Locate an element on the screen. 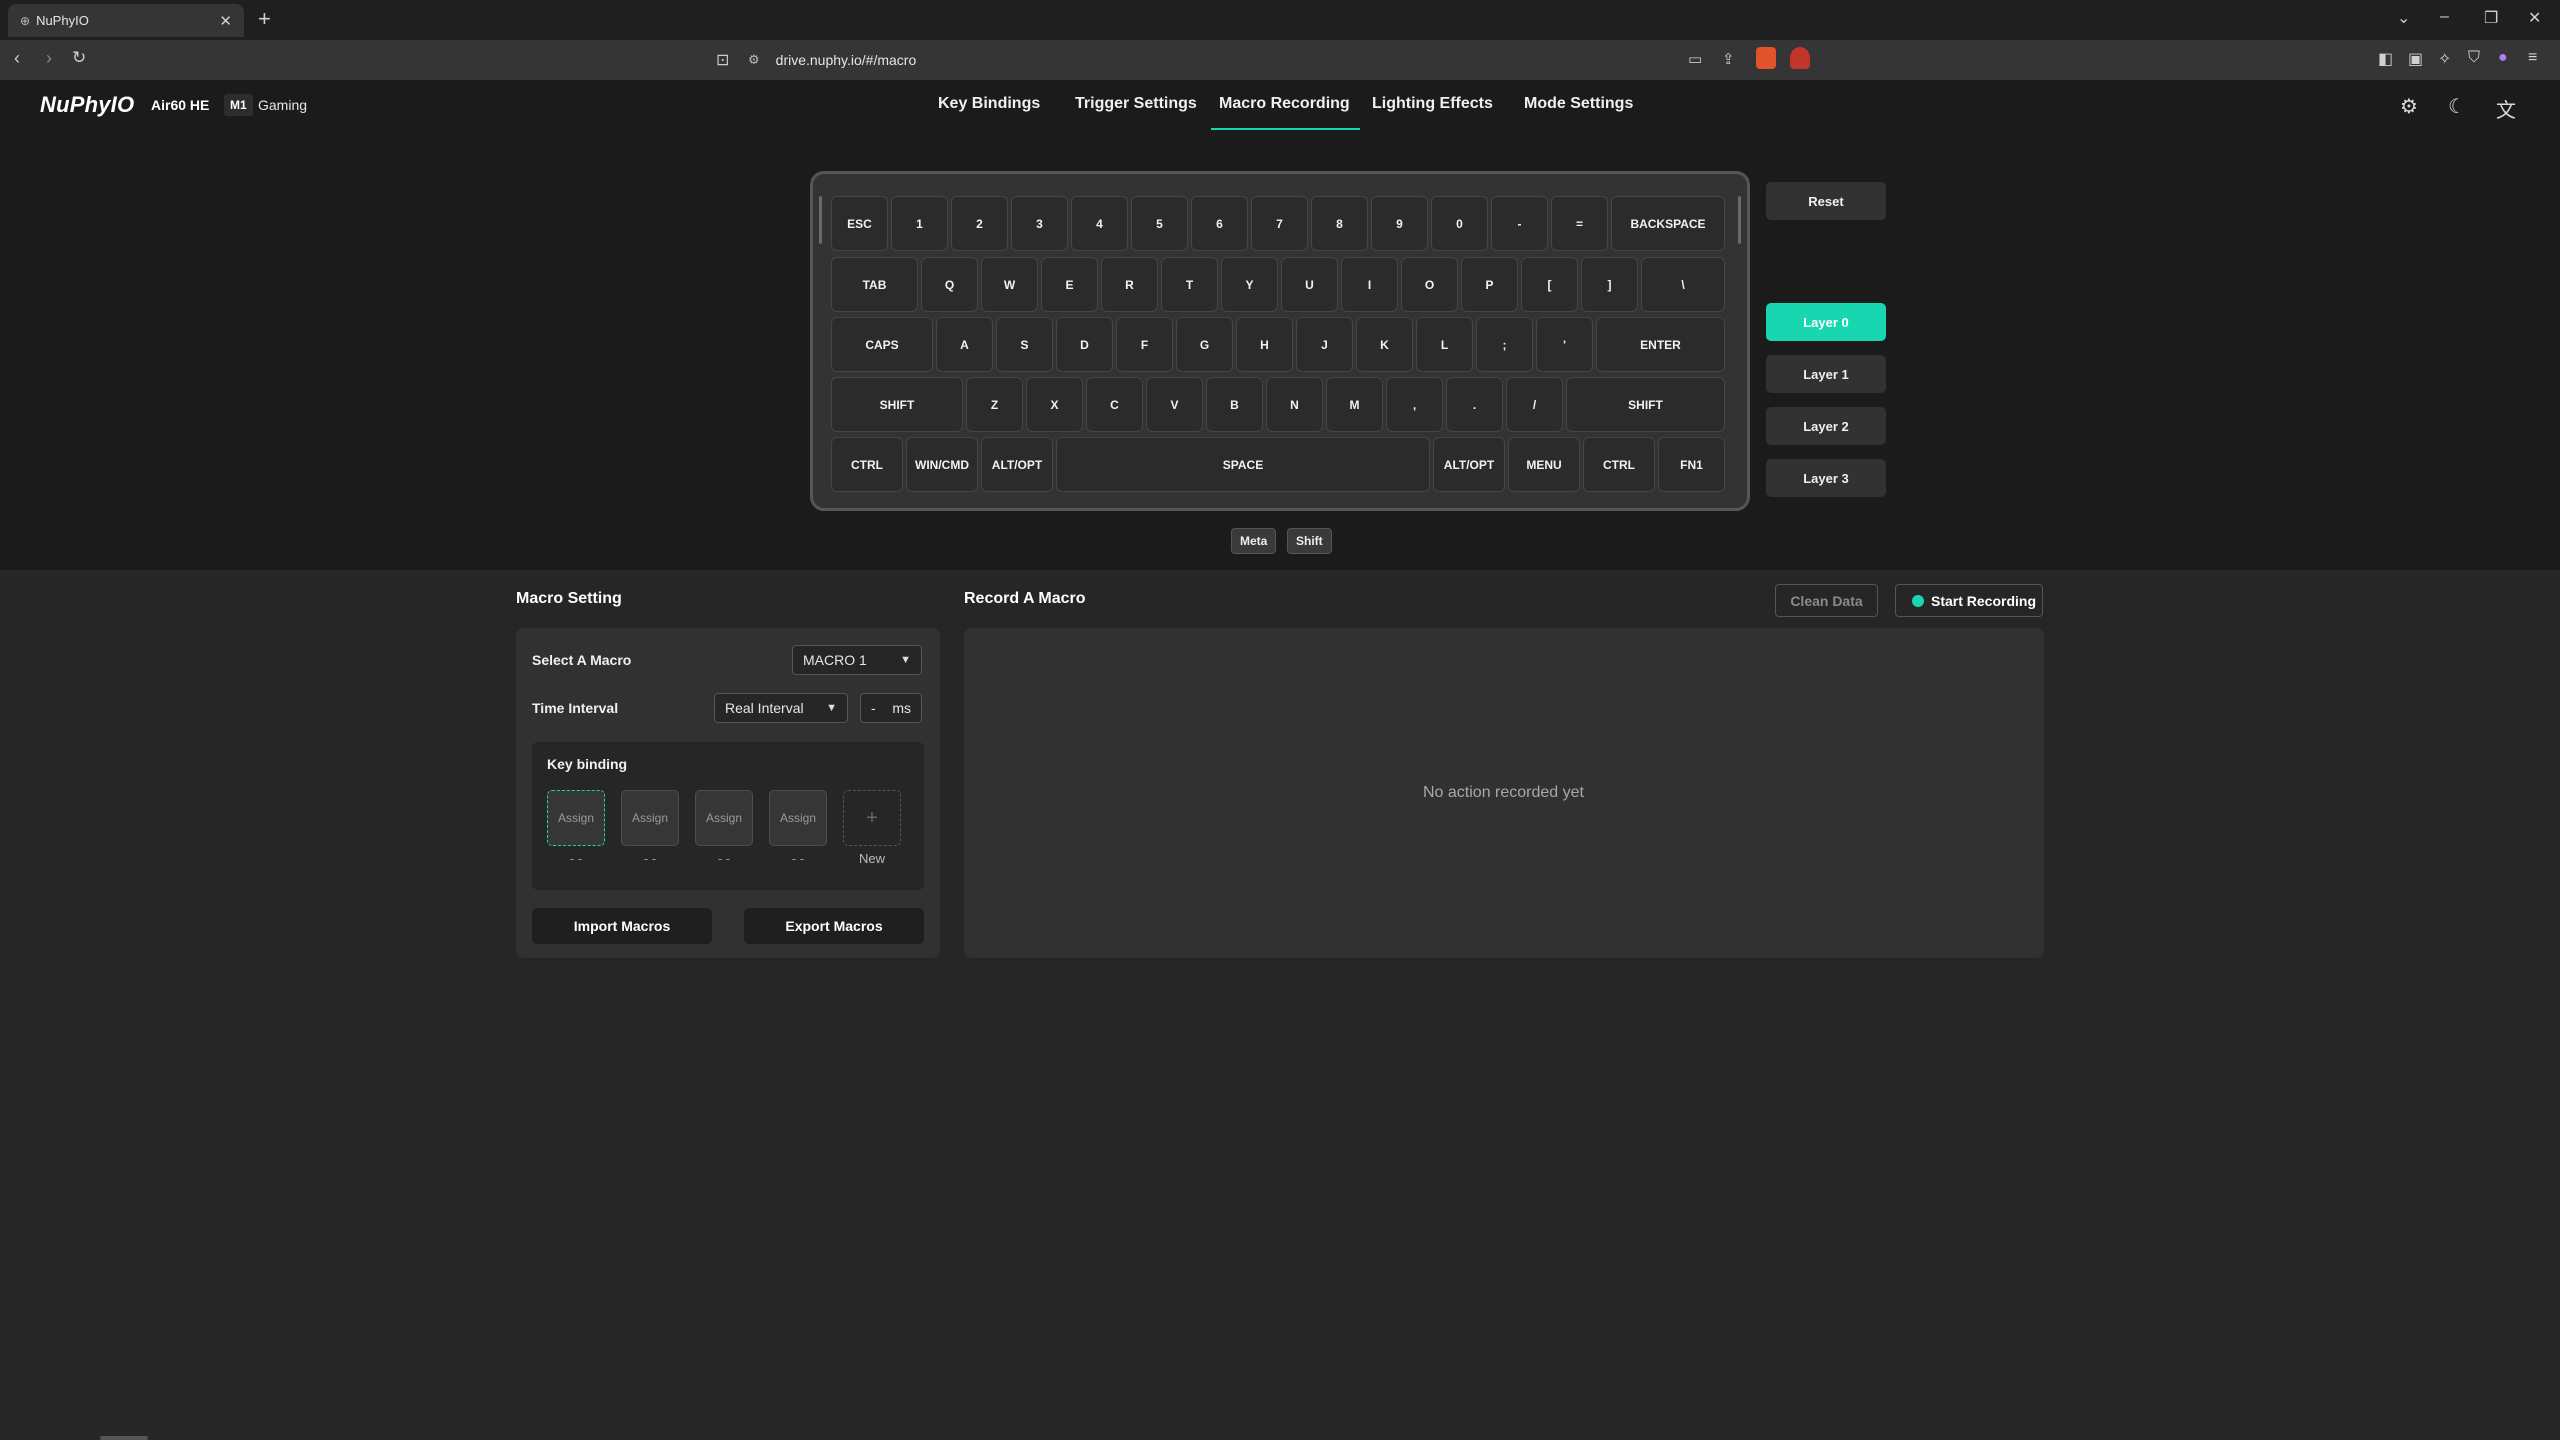 Image resolution: width=2560 pixels, height=1440 pixels. settings-gear-icon: ⚙ is located at coordinates (2409, 106).